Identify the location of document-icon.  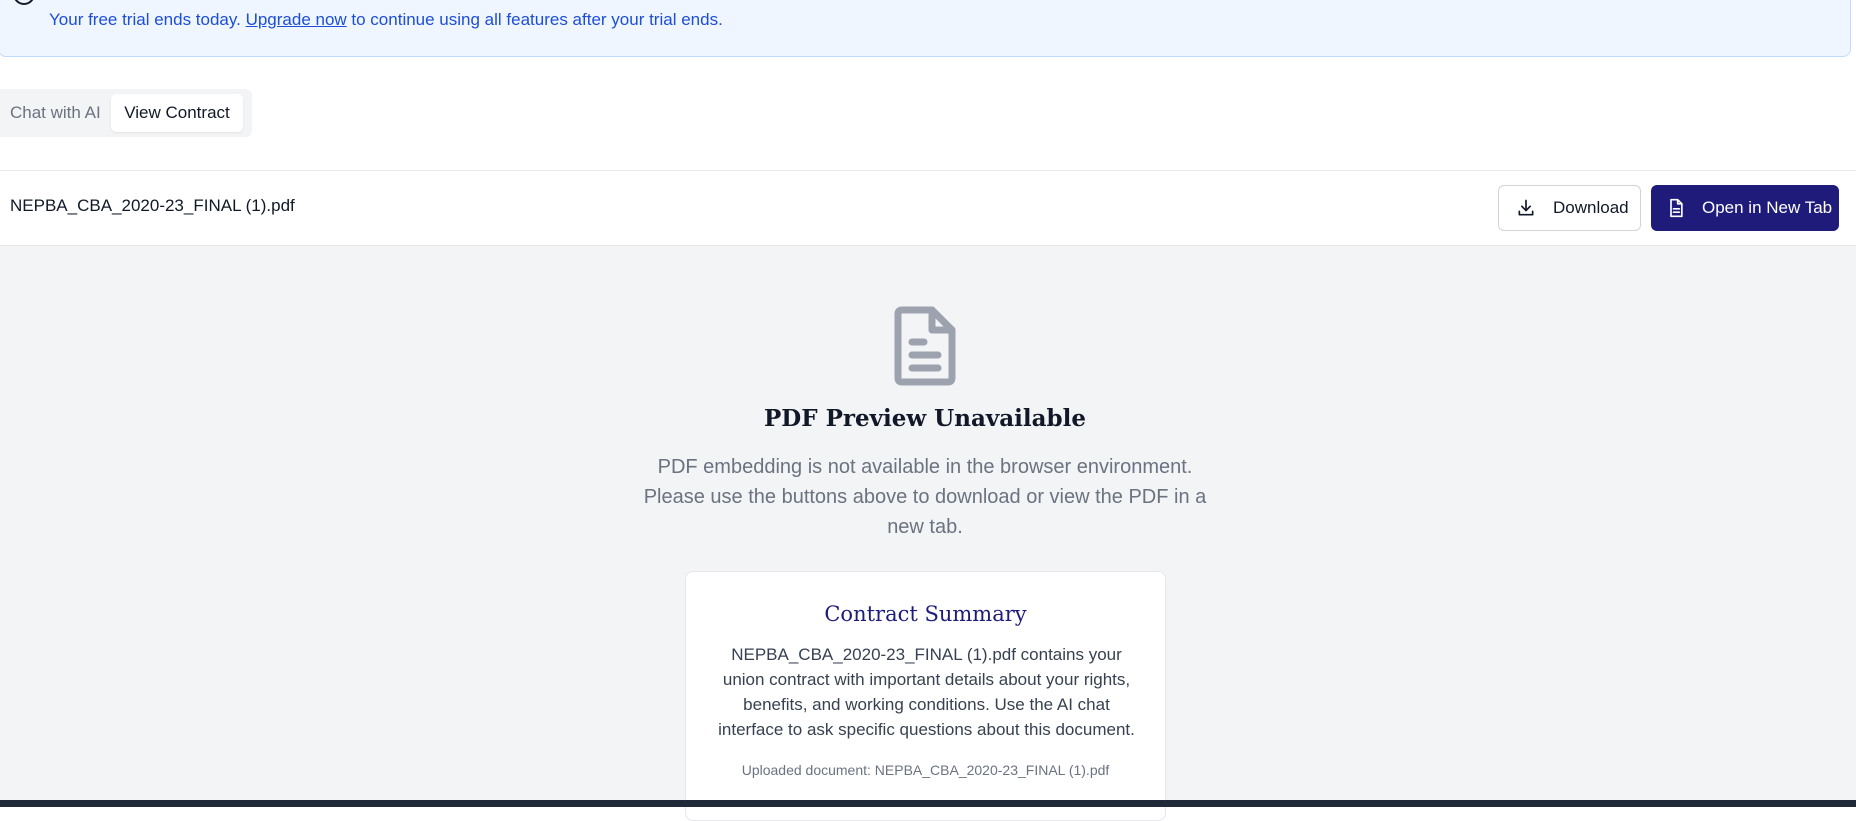
(925, 346).